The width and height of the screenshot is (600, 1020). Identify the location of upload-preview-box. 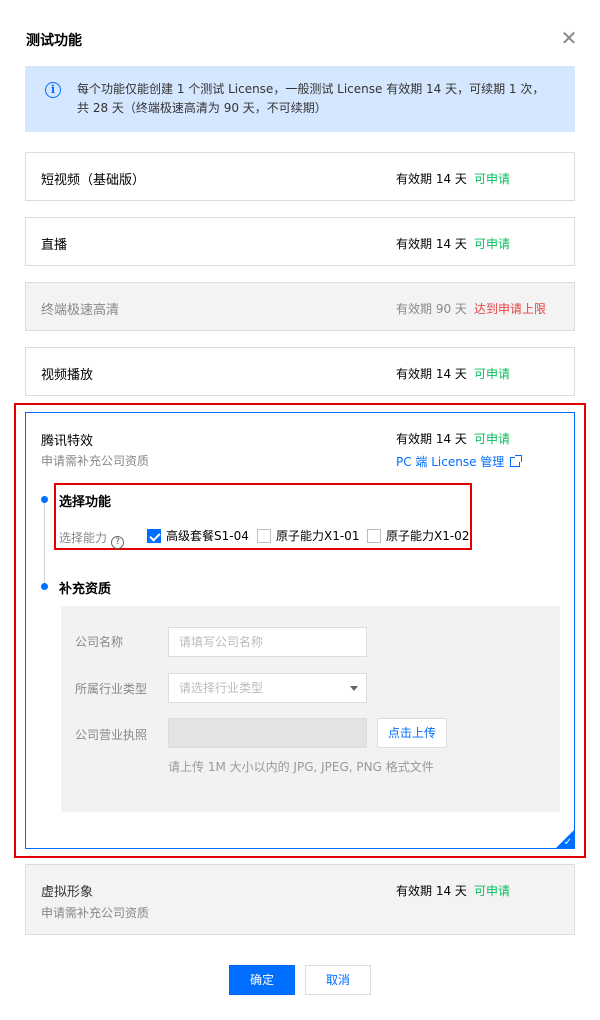
(267, 733).